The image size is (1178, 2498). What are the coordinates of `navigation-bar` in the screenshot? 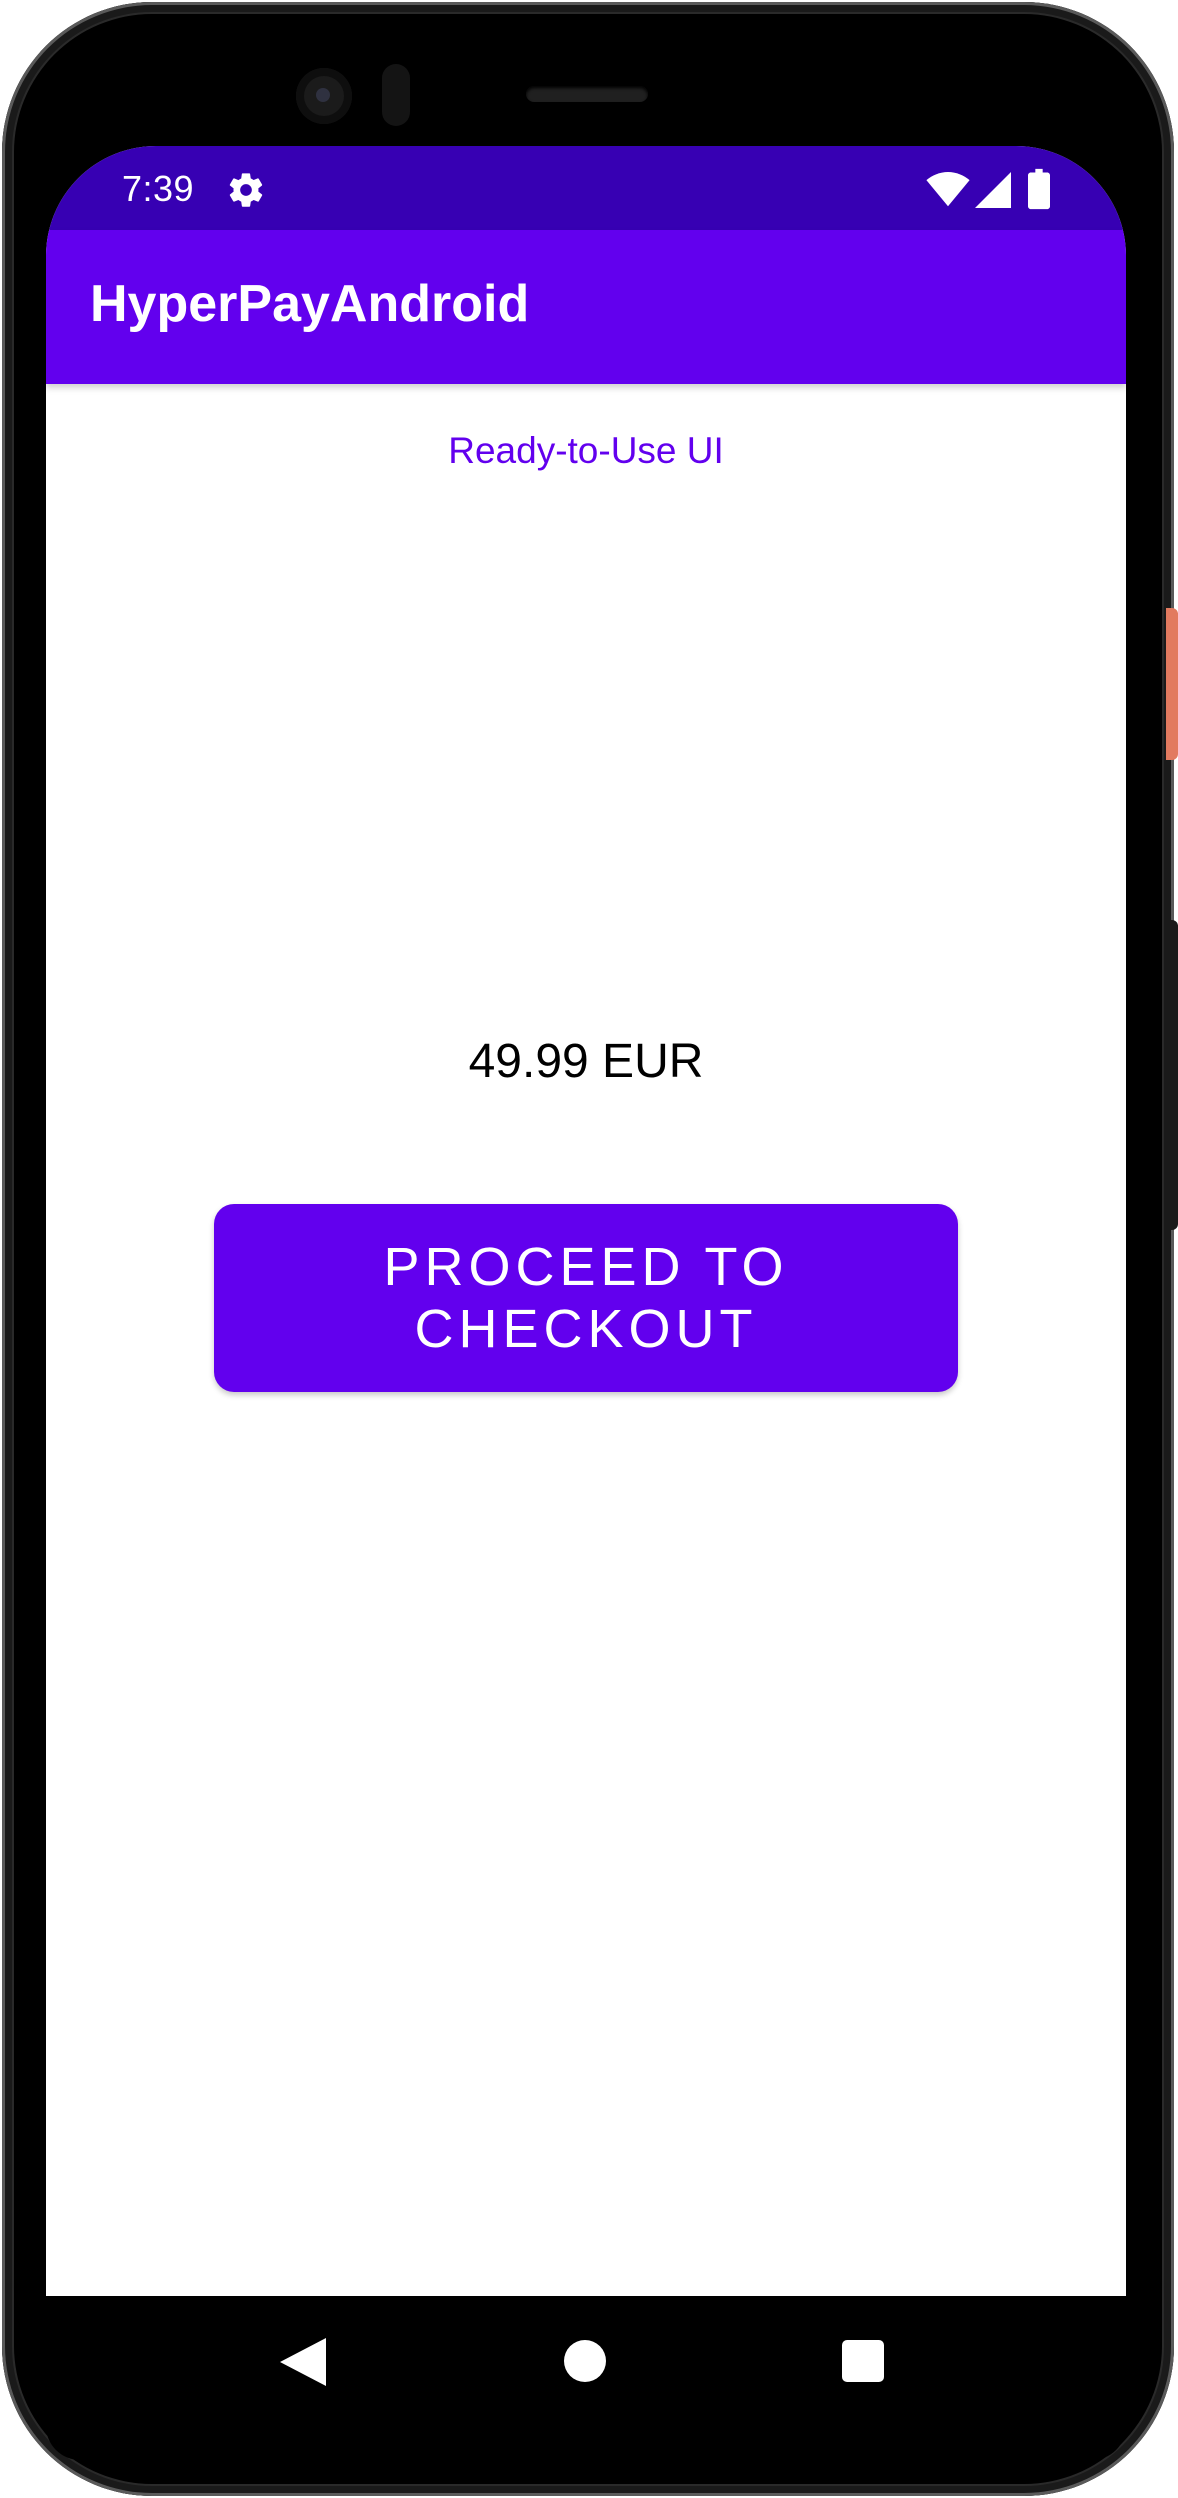 It's located at (586, 2361).